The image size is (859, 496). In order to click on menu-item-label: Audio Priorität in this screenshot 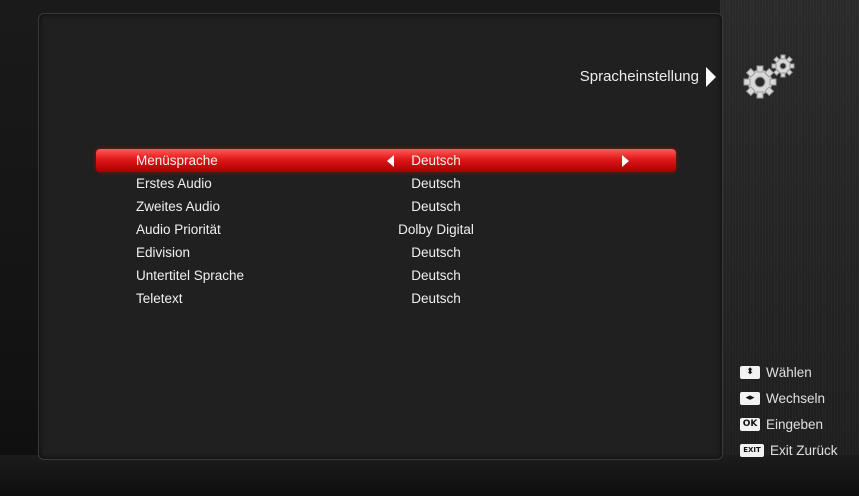, I will do `click(178, 229)`.